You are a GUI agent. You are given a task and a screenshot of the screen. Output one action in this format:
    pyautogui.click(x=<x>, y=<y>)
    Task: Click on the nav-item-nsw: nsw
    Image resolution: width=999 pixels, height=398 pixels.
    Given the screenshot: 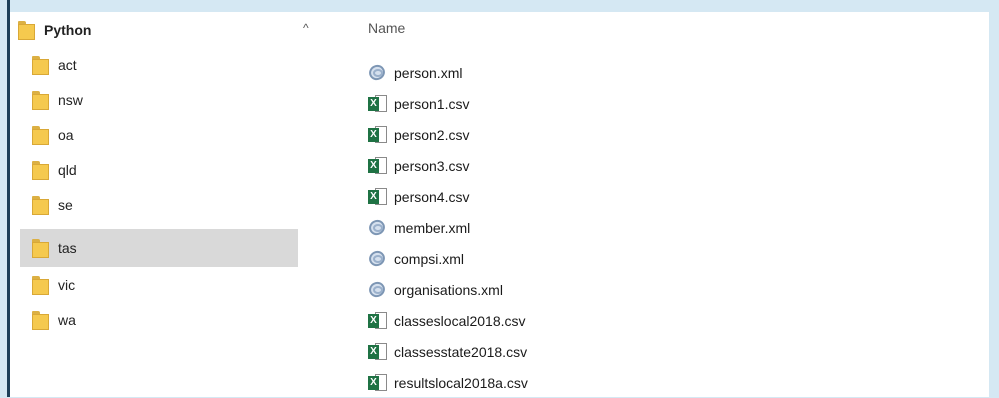 What is the action you would take?
    pyautogui.click(x=165, y=100)
    